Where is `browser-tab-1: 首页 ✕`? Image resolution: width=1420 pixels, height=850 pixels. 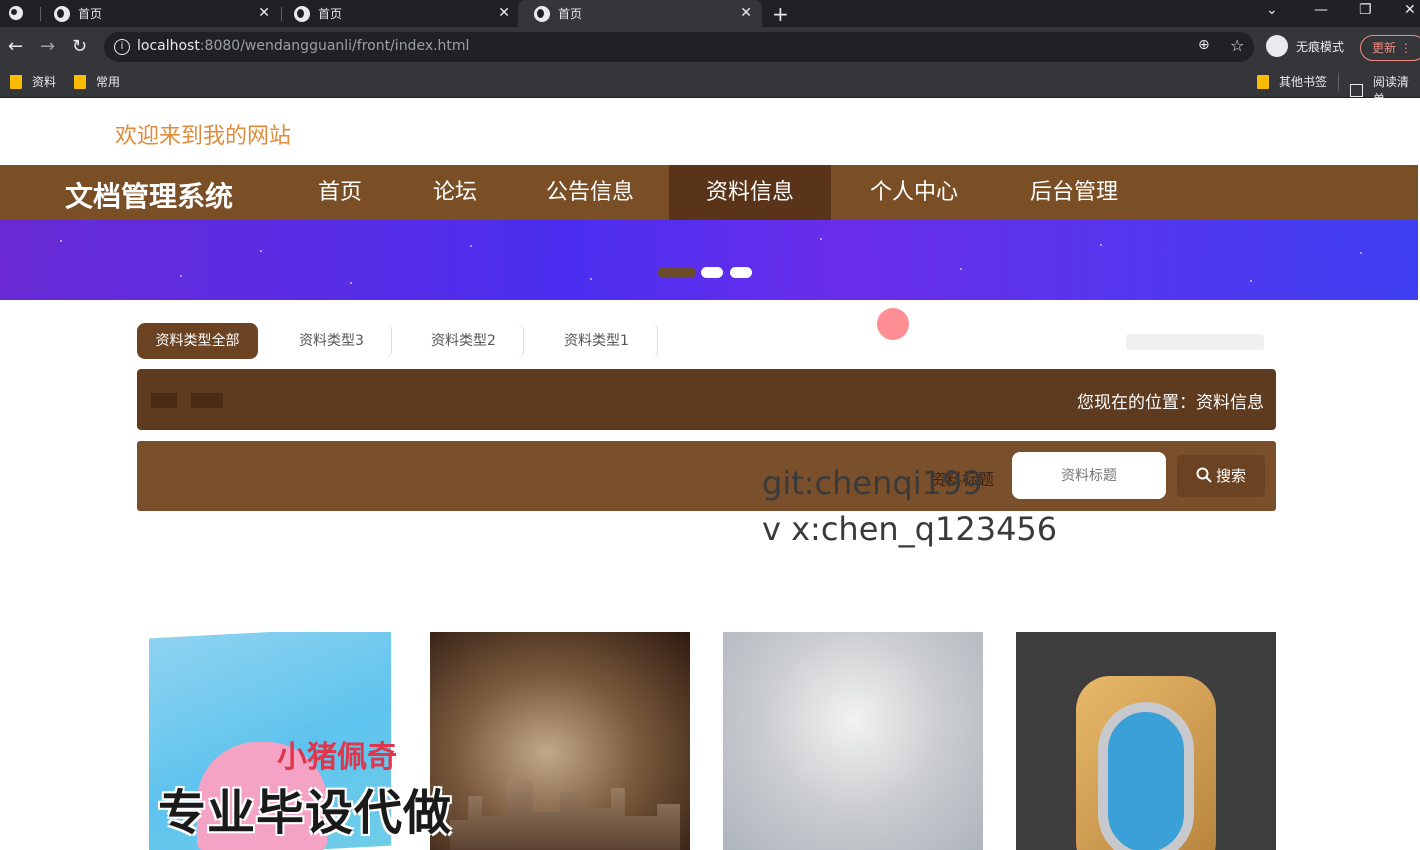
browser-tab-1: 首页 ✕ is located at coordinates (159, 13).